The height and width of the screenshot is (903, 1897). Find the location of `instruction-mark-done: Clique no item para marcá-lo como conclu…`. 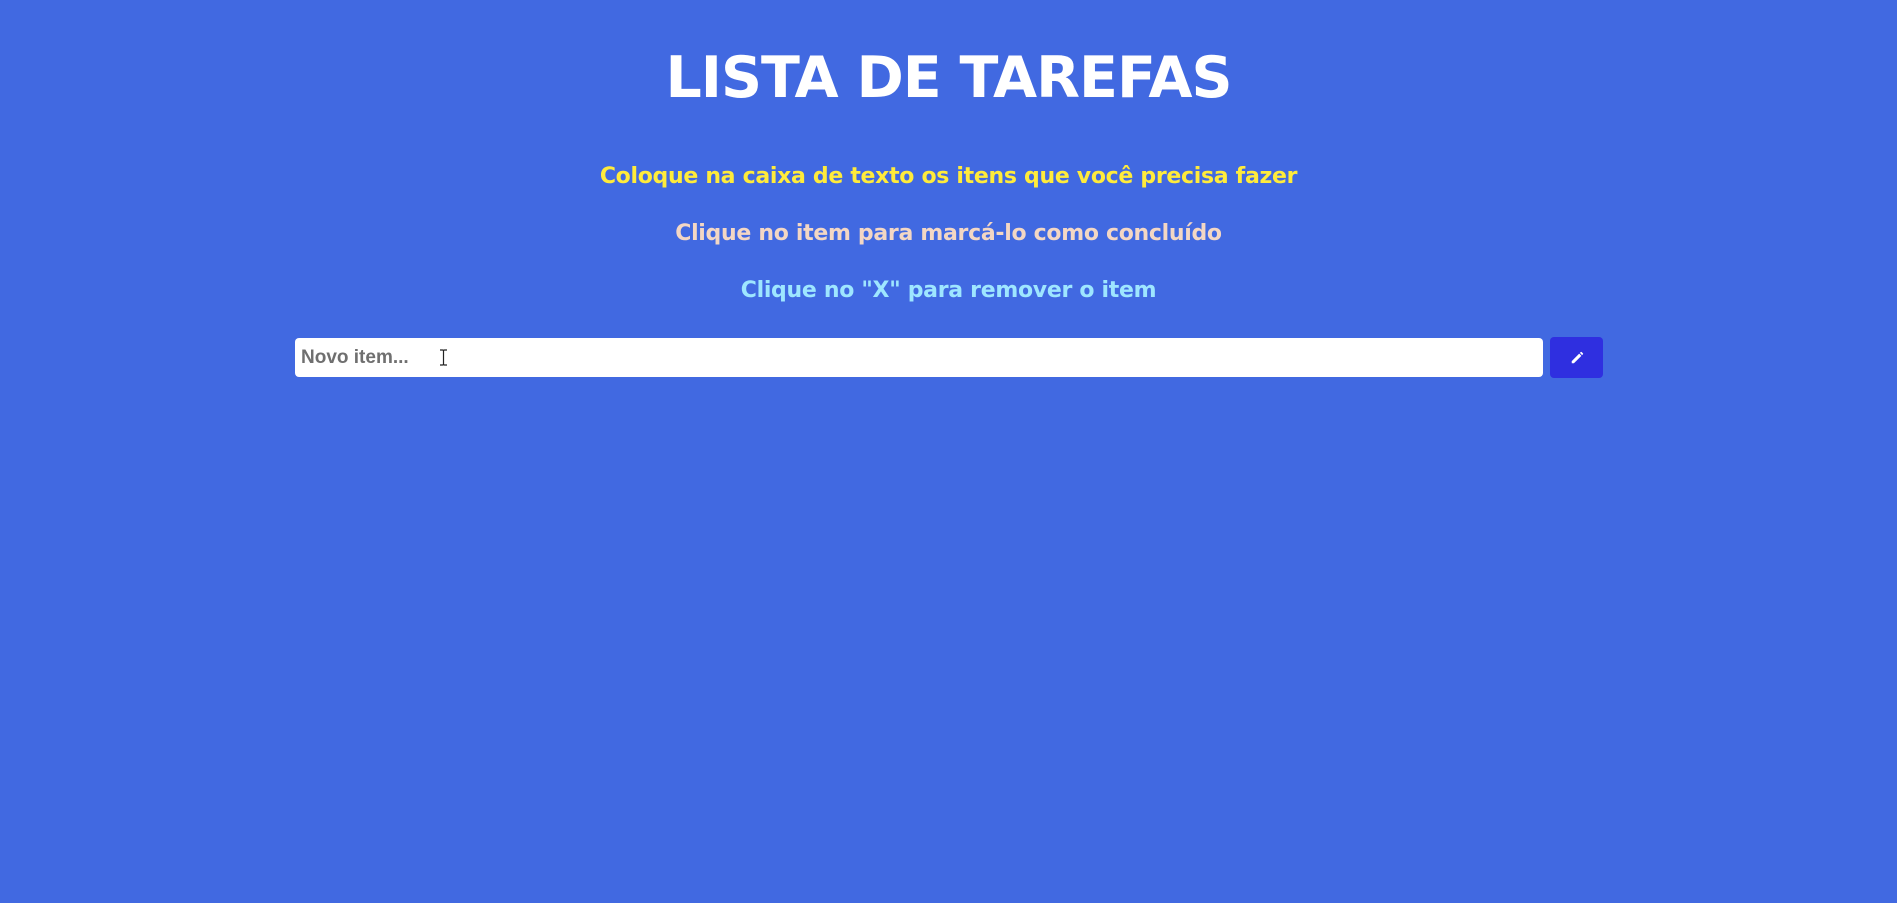

instruction-mark-done: Clique no item para marcá-lo como conclu… is located at coordinates (948, 233).